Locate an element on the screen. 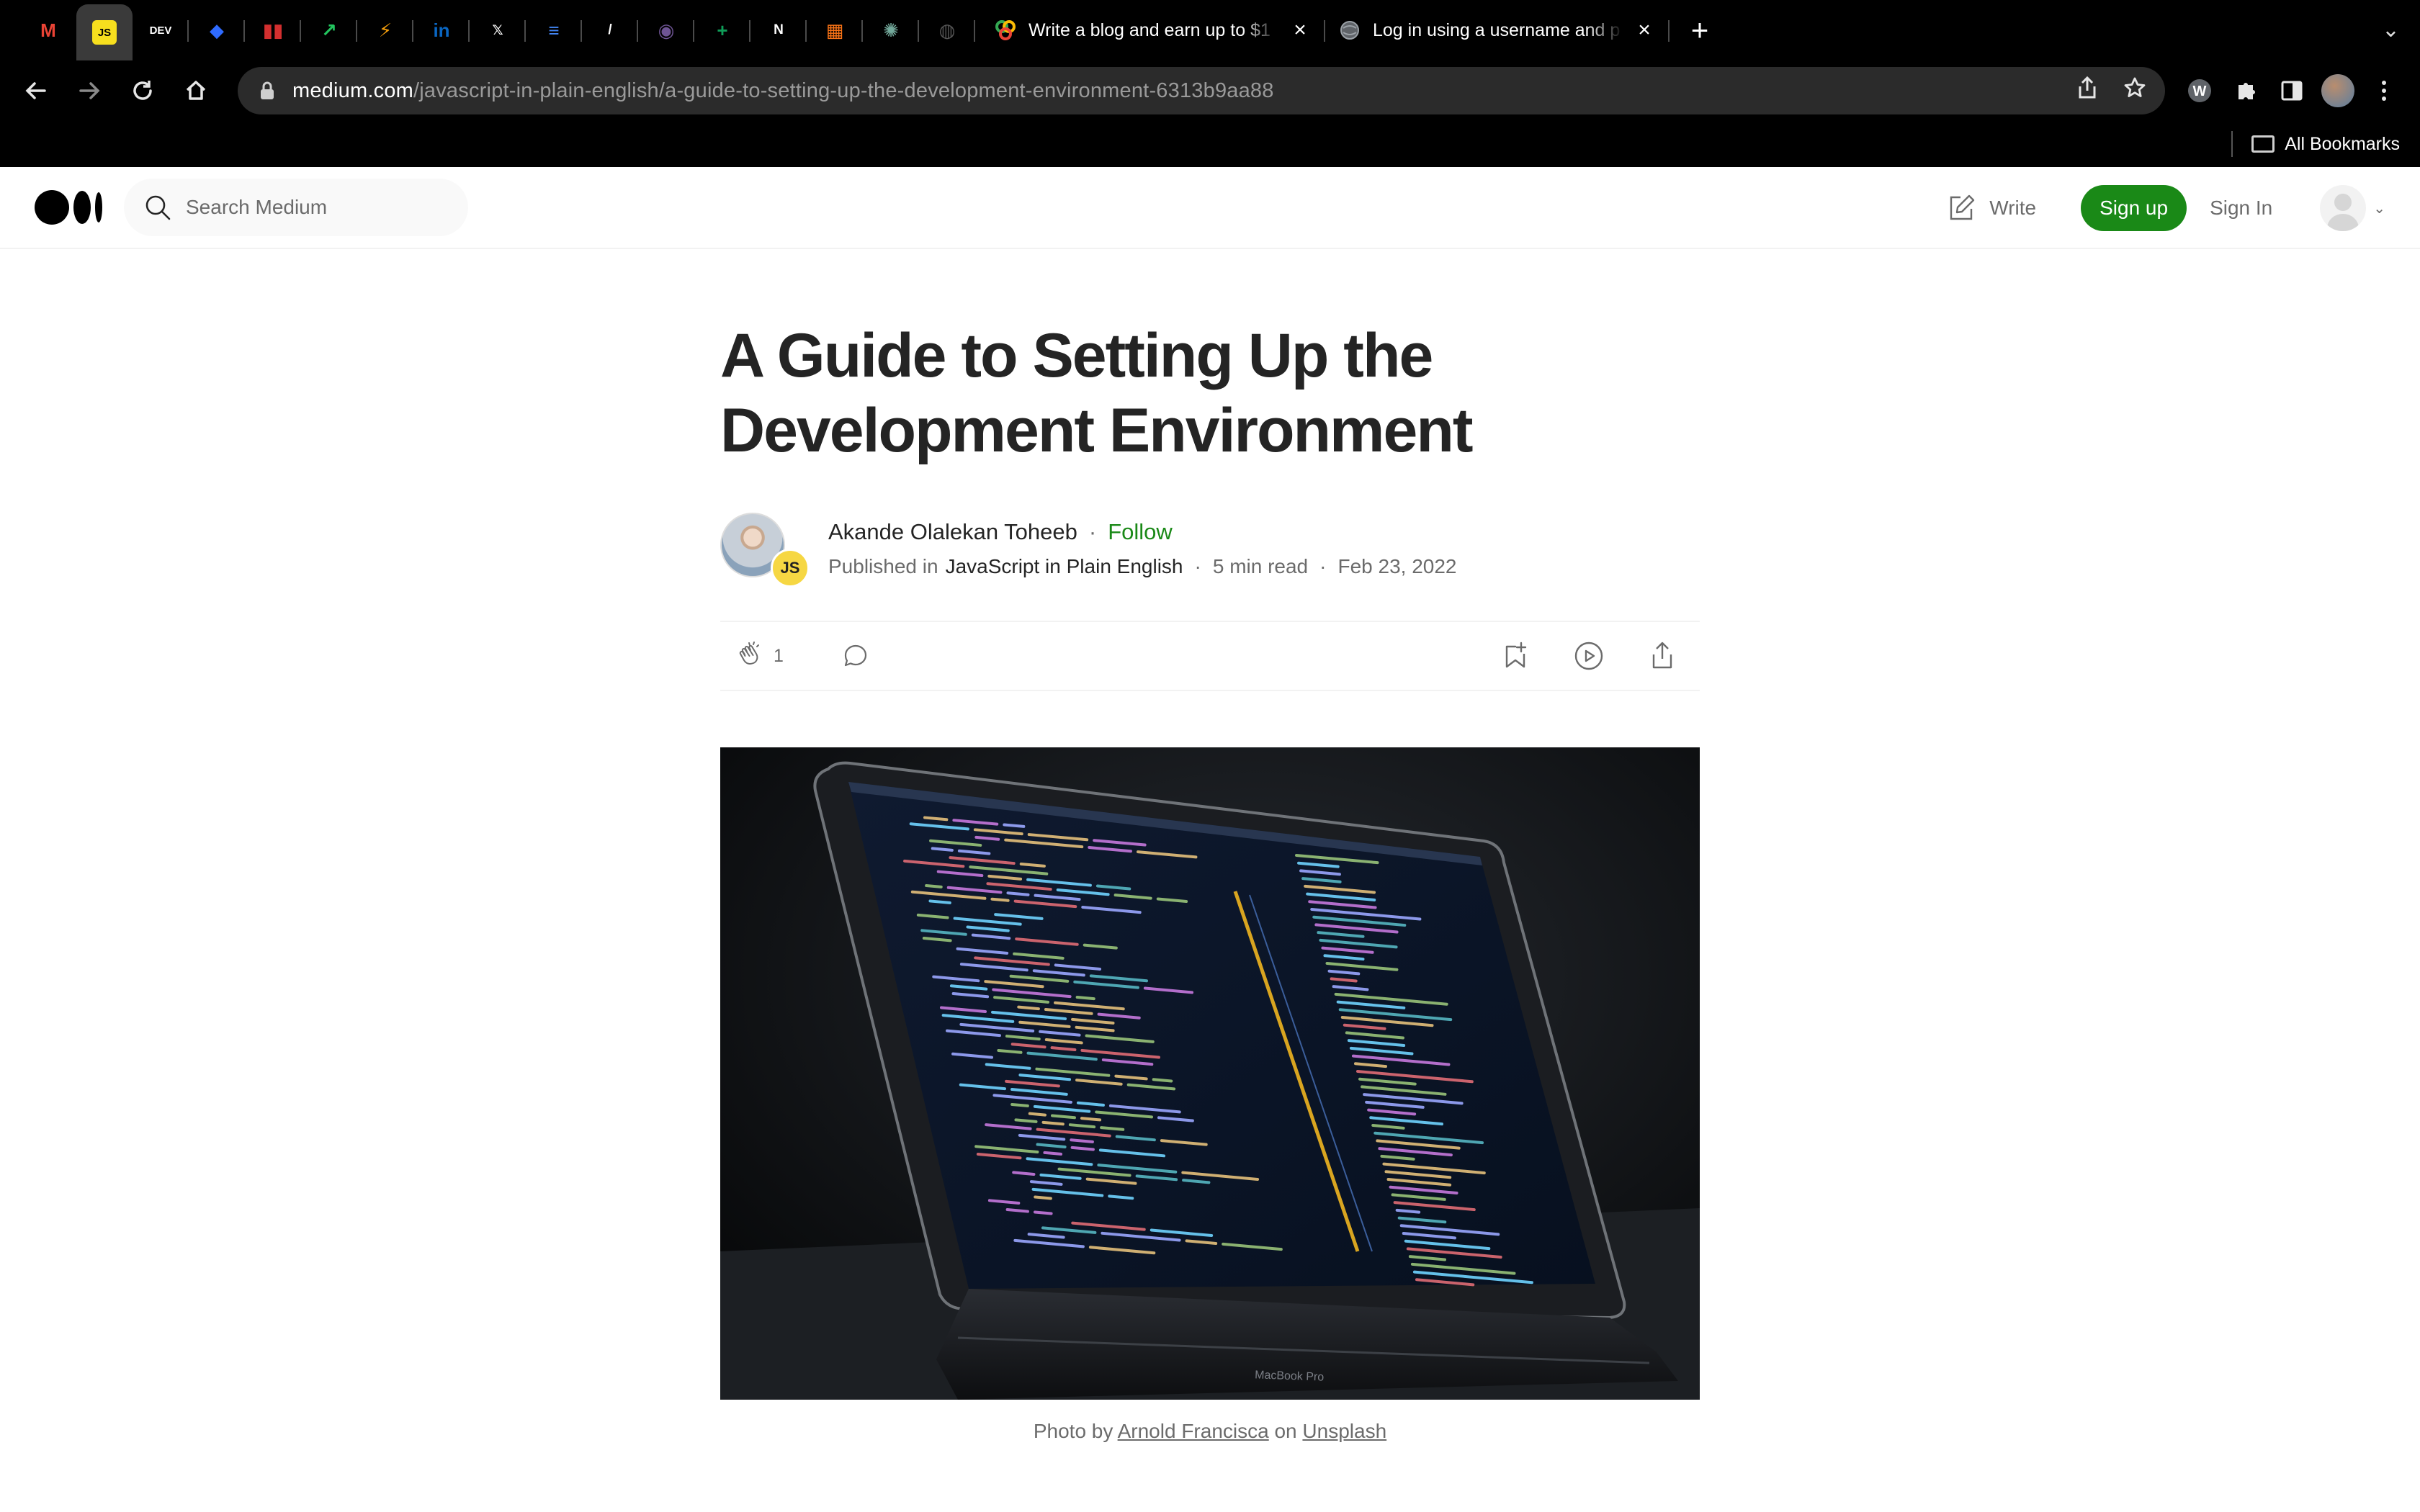 The width and height of the screenshot is (2420, 1512). pinned-tab: 𝕏 is located at coordinates (498, 30).